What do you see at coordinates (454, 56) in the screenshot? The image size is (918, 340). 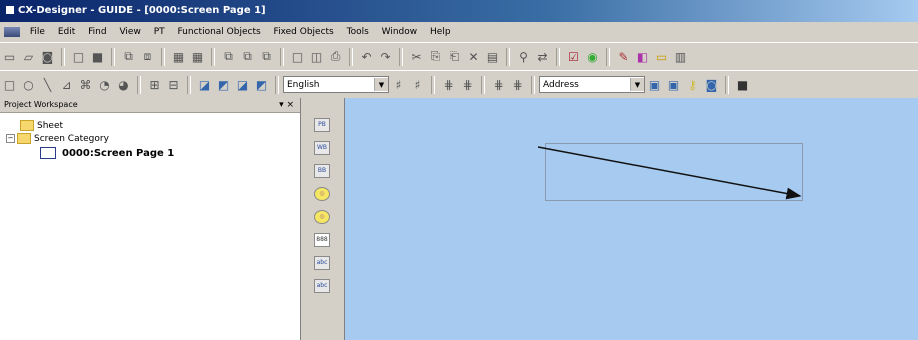 I see `paste-icon: ⎗` at bounding box center [454, 56].